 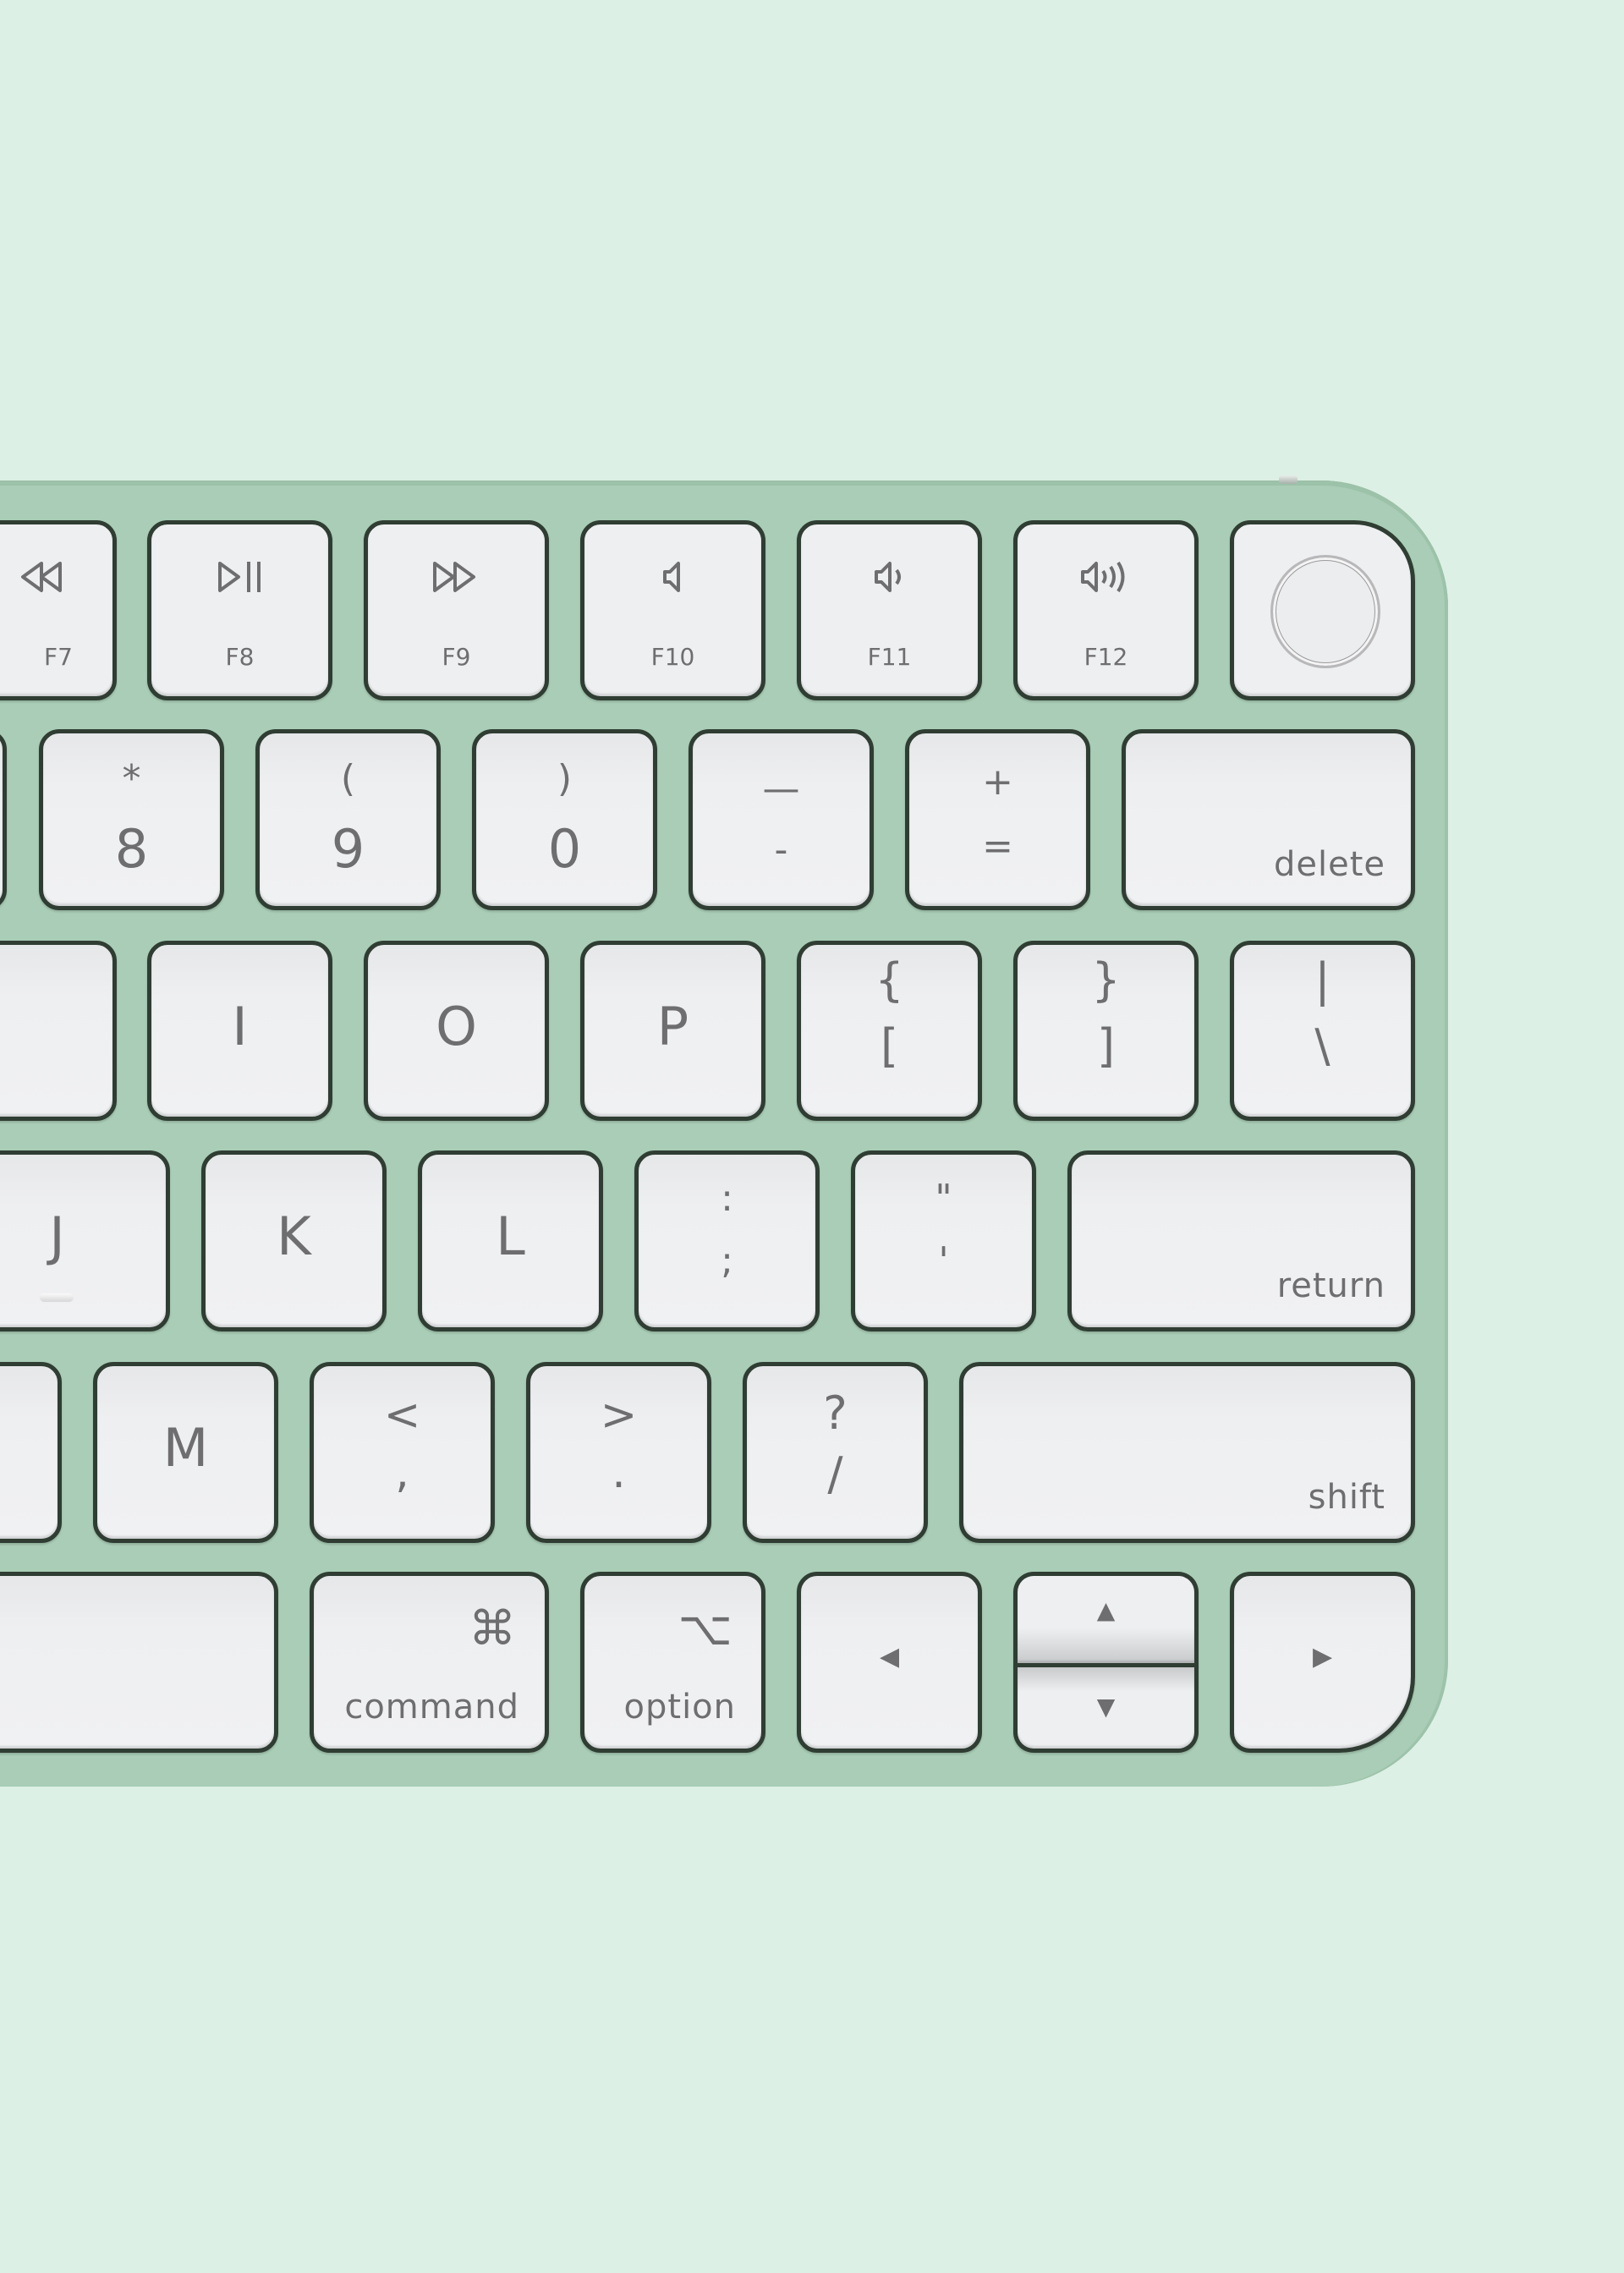 What do you see at coordinates (31, 1452) in the screenshot?
I see `key-n-partial` at bounding box center [31, 1452].